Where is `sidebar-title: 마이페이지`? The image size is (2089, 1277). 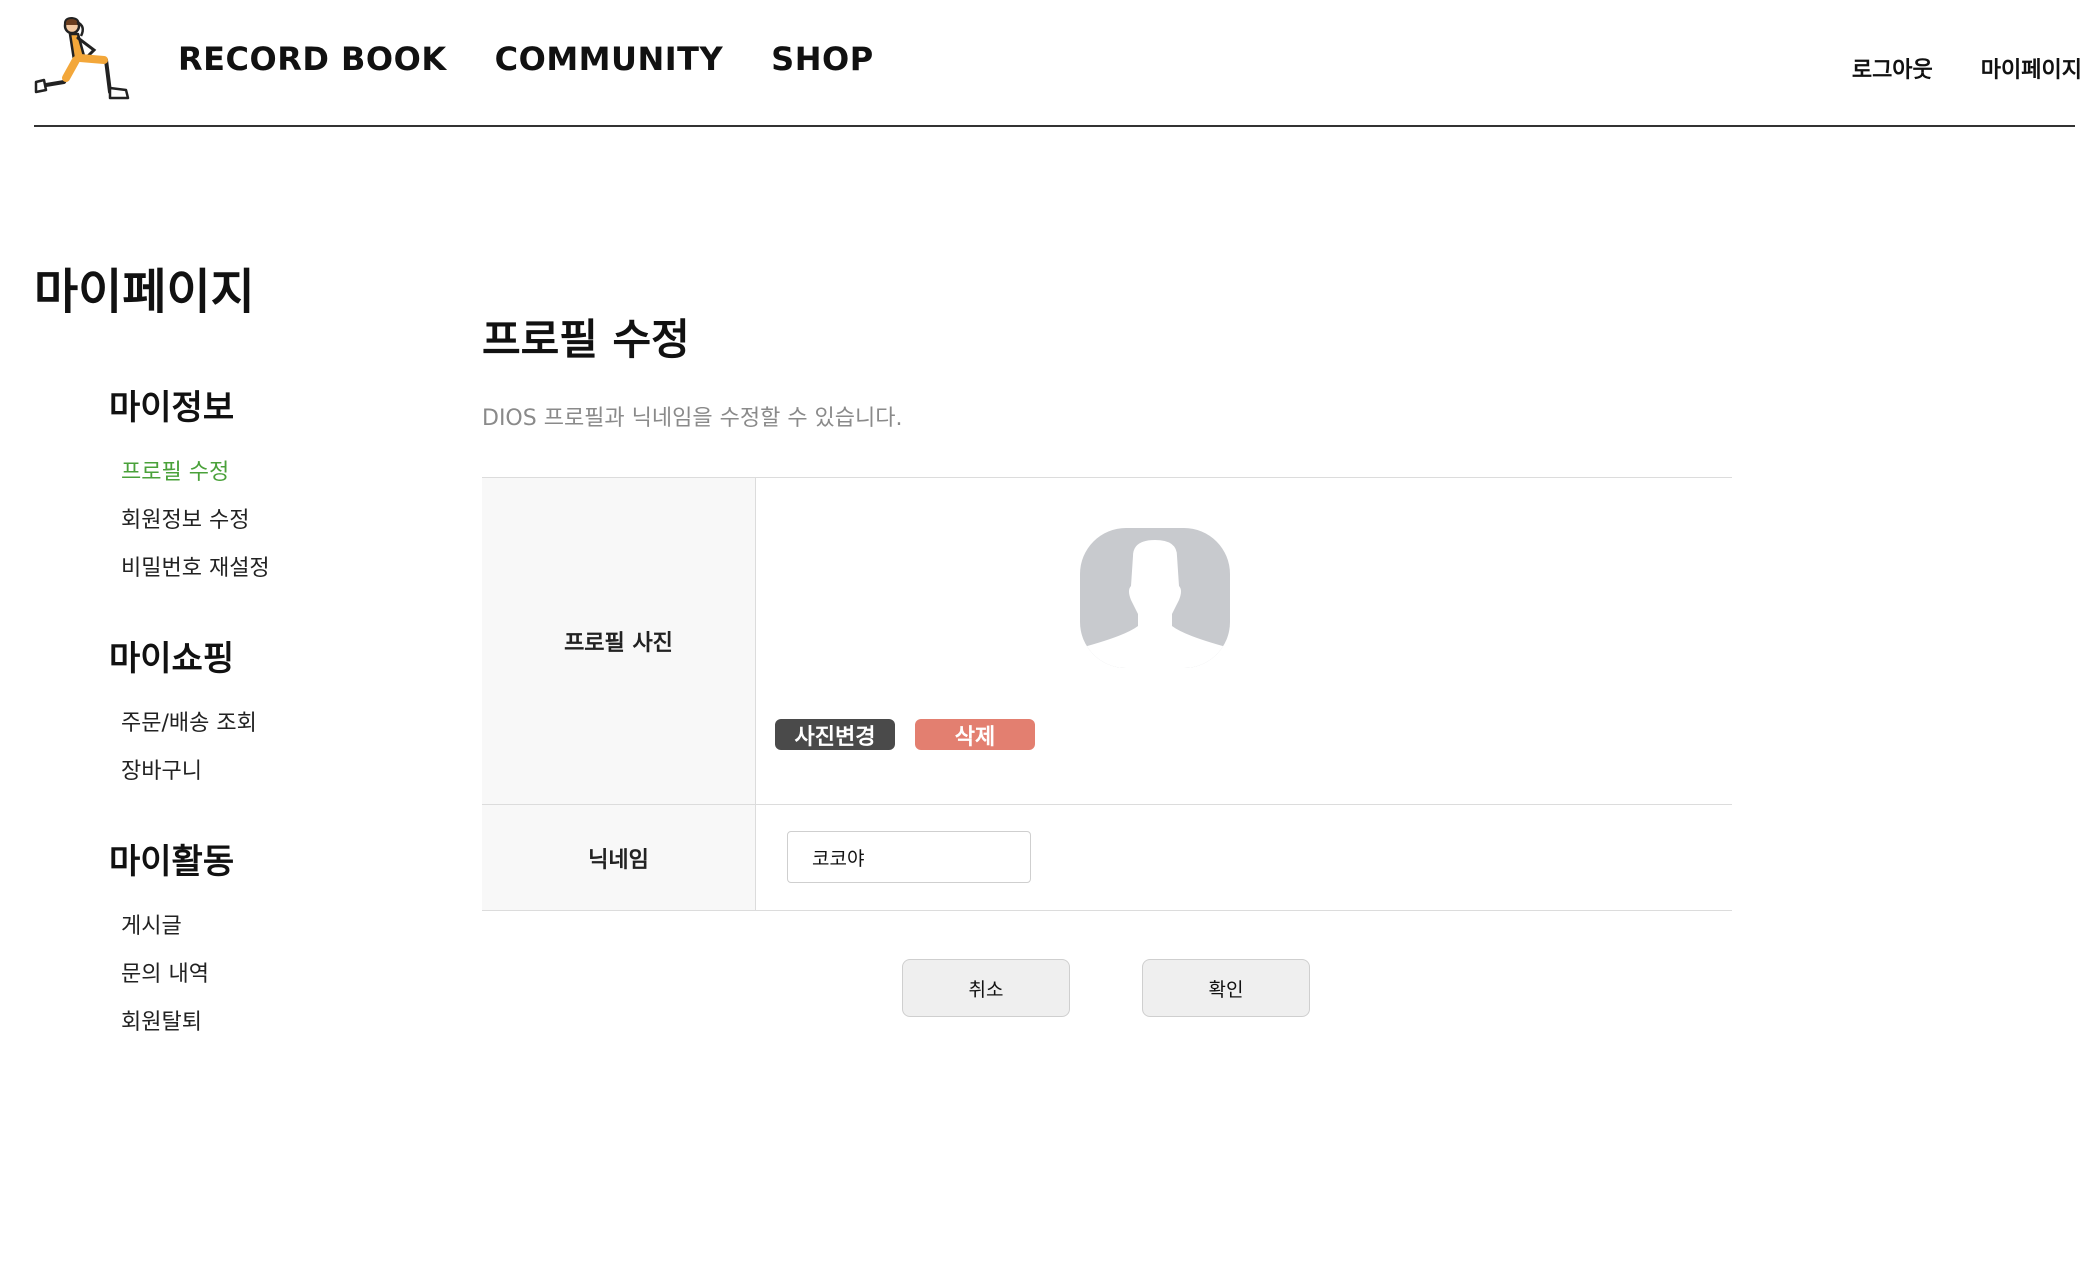
sidebar-title: 마이페이지 is located at coordinates (144, 292).